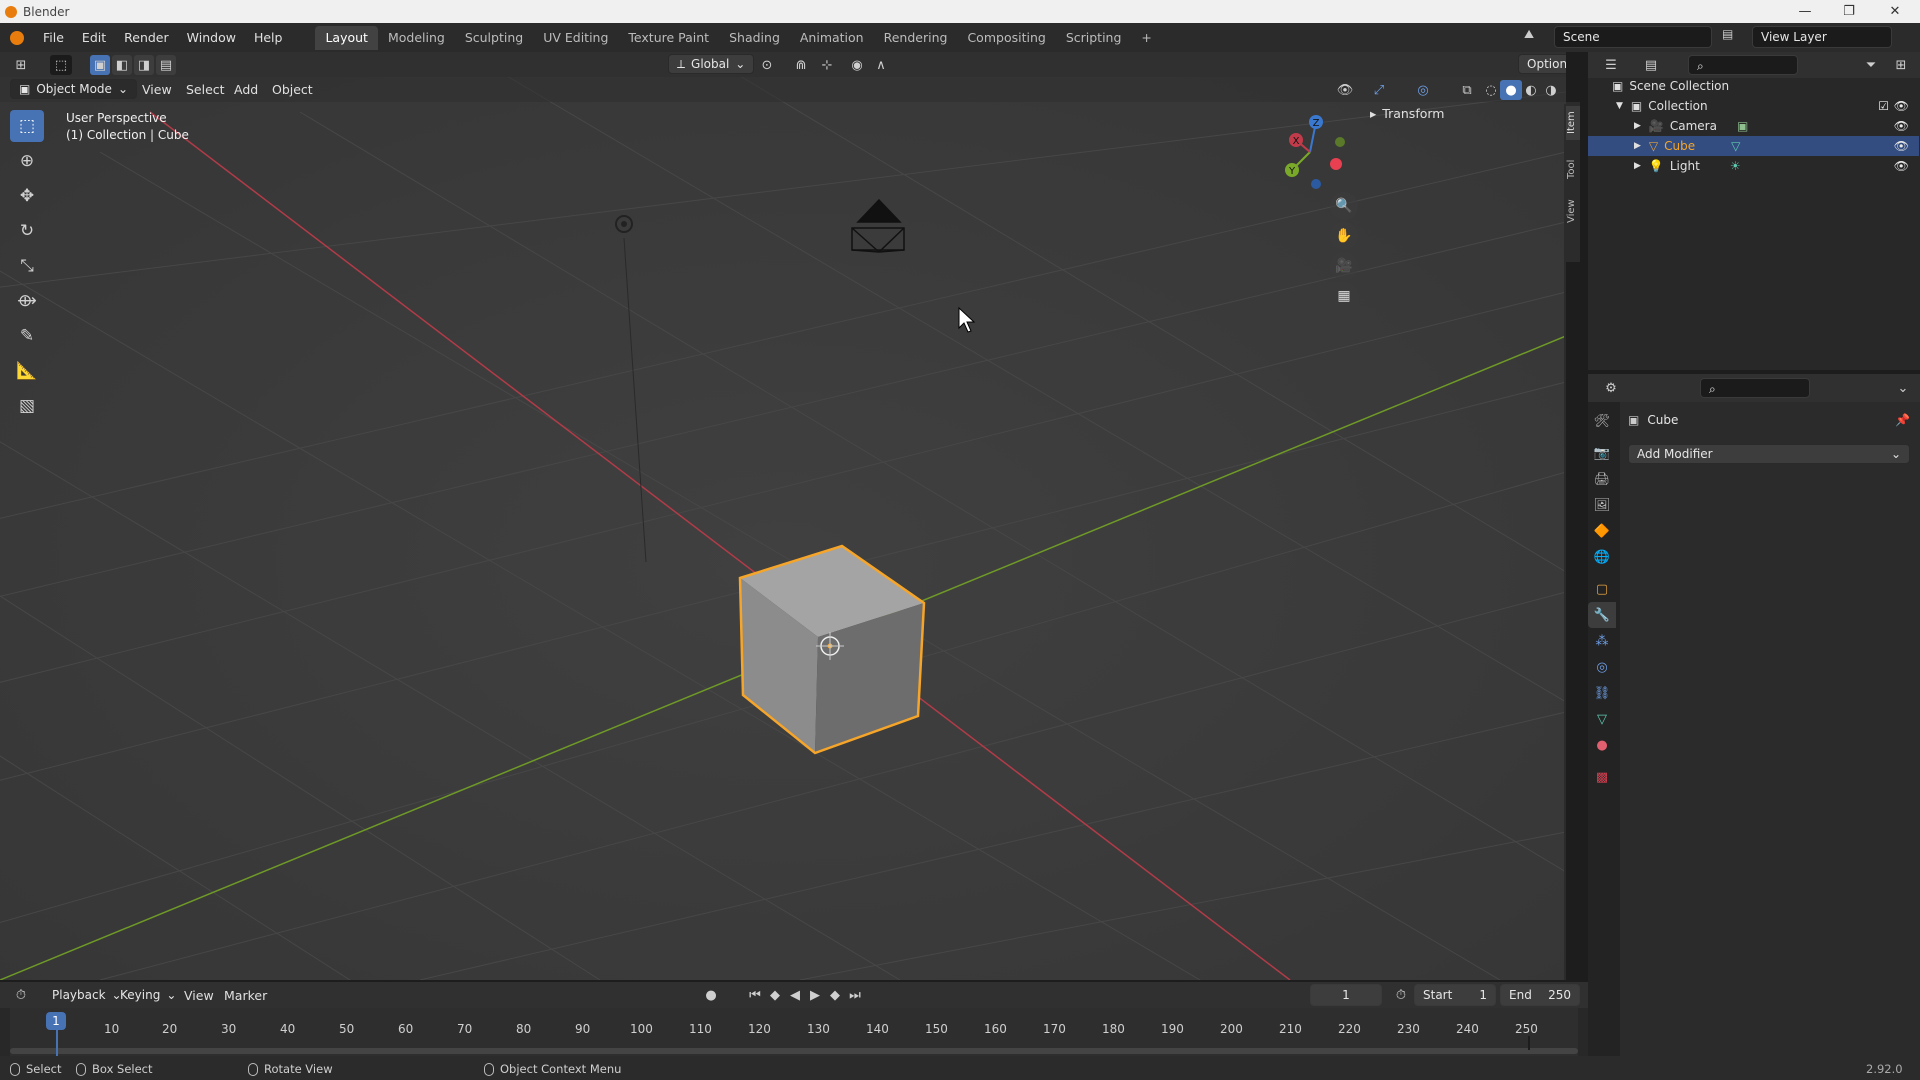  Describe the element at coordinates (1602, 745) in the screenshot. I see `material-tab-icon: ●` at that location.